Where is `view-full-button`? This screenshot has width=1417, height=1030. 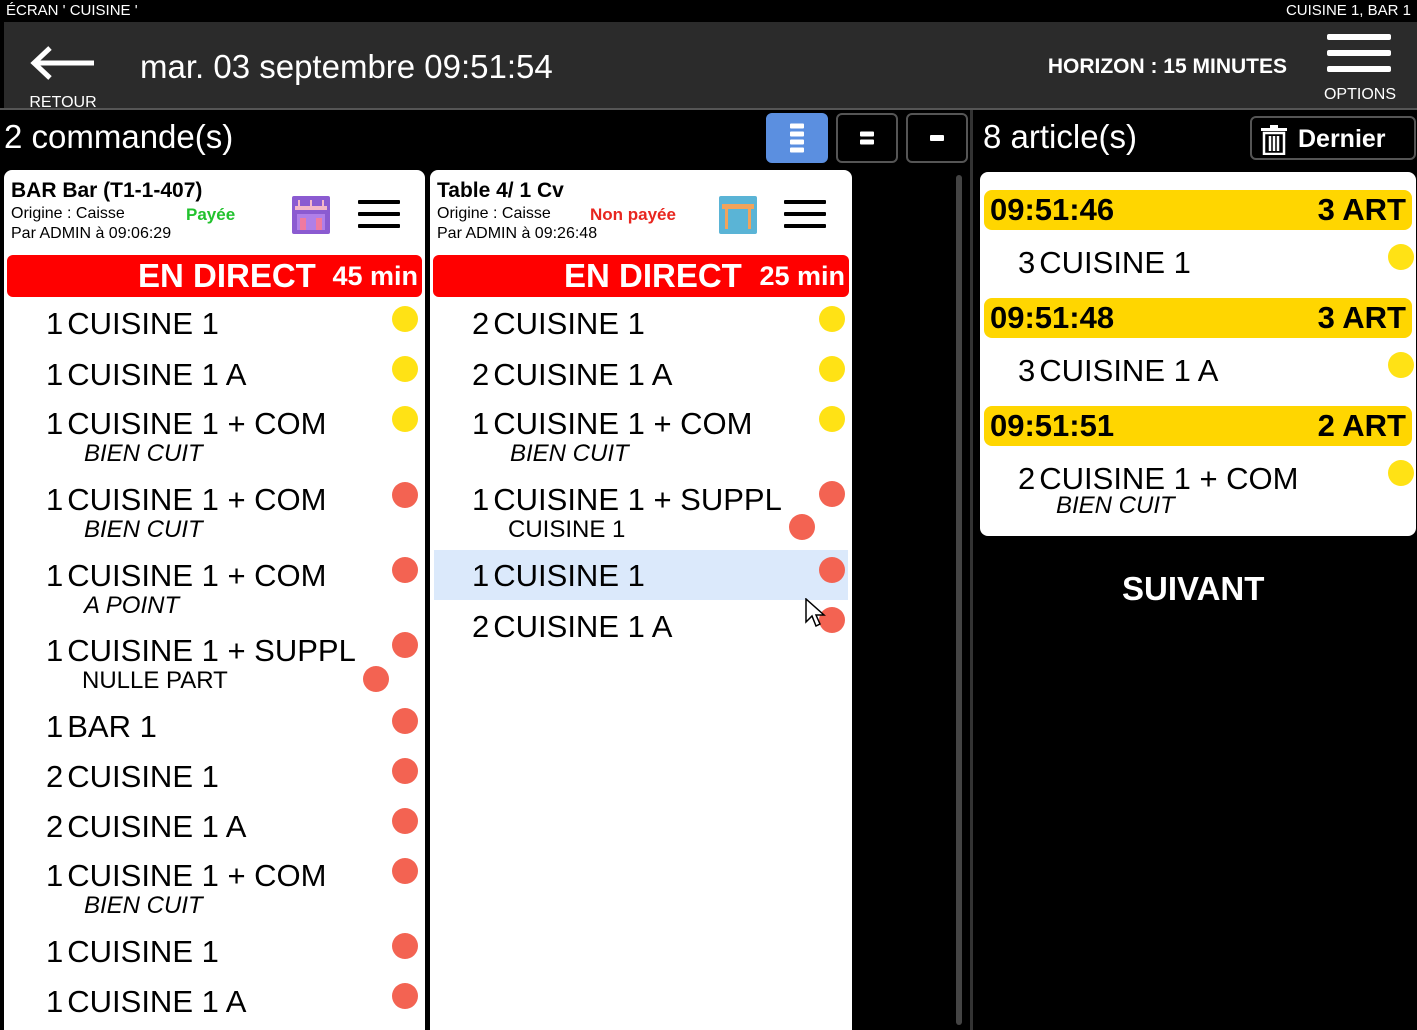 view-full-button is located at coordinates (797, 138).